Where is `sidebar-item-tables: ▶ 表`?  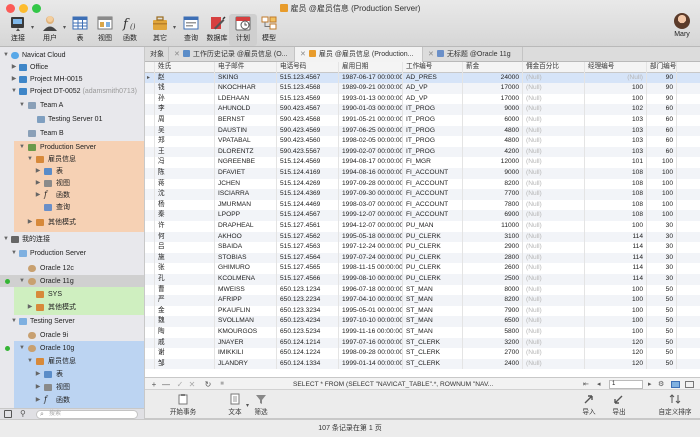 sidebar-item-tables: ▶ 表 is located at coordinates (72, 171).